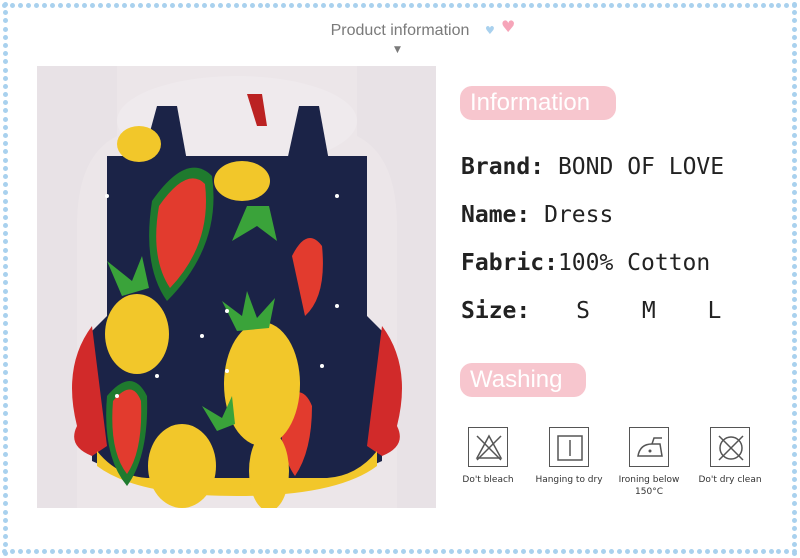  What do you see at coordinates (496, 311) in the screenshot?
I see `size-label: Size:` at bounding box center [496, 311].